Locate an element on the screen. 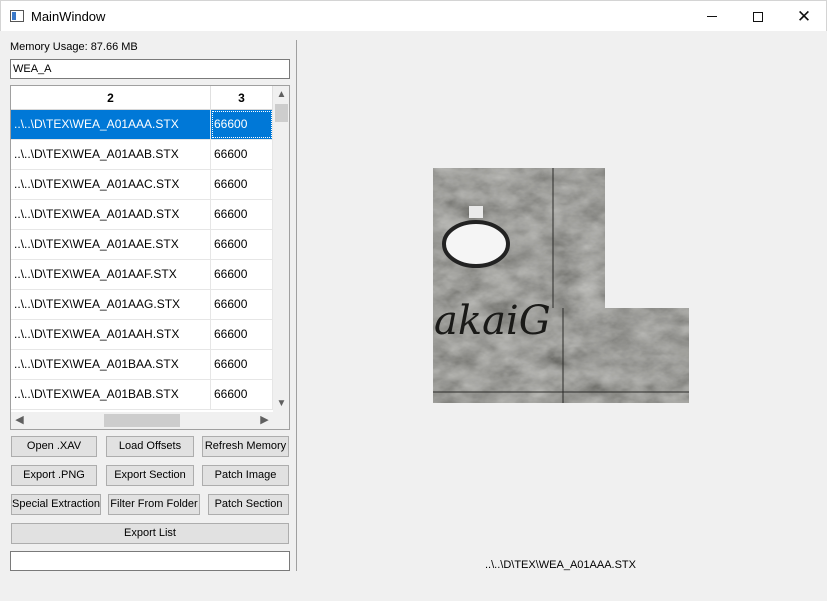  maximize-button is located at coordinates (758, 16).